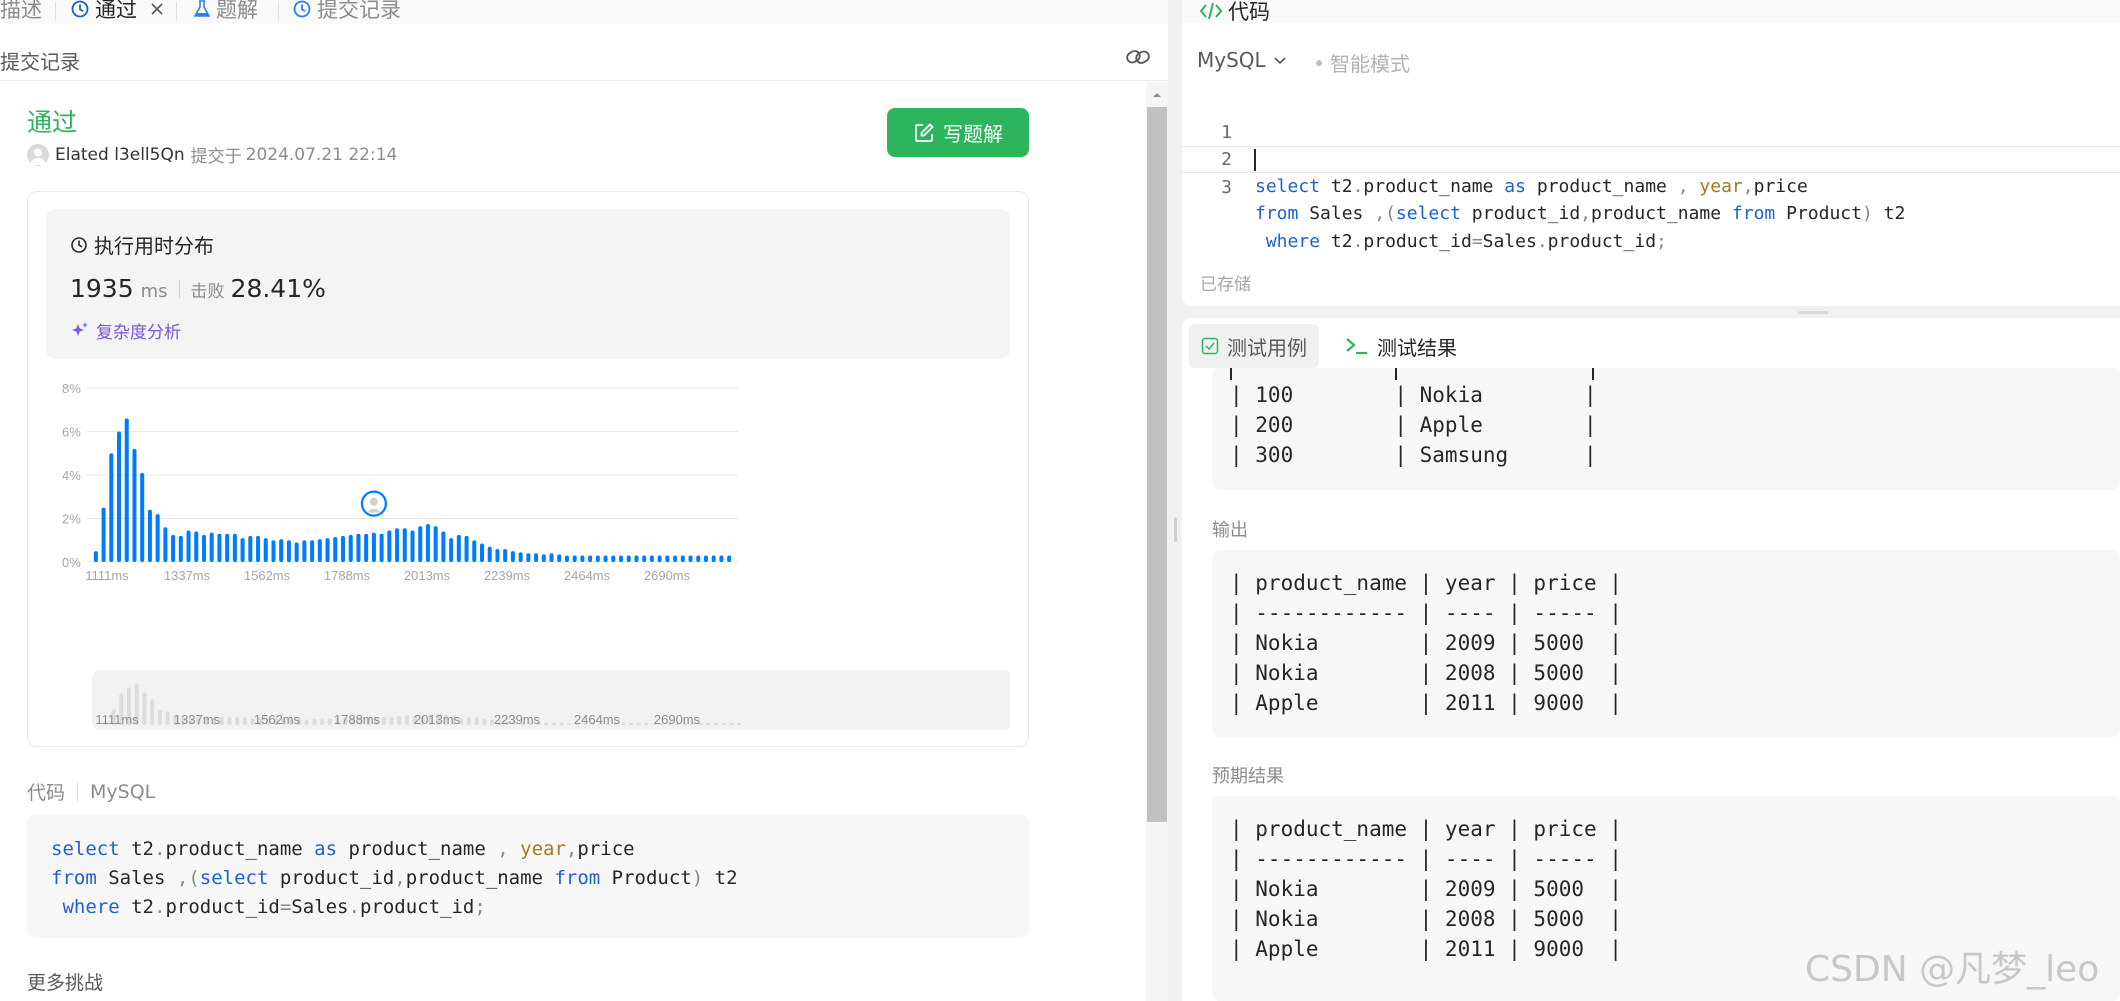  What do you see at coordinates (1175, 500) in the screenshot?
I see `panel-divider` at bounding box center [1175, 500].